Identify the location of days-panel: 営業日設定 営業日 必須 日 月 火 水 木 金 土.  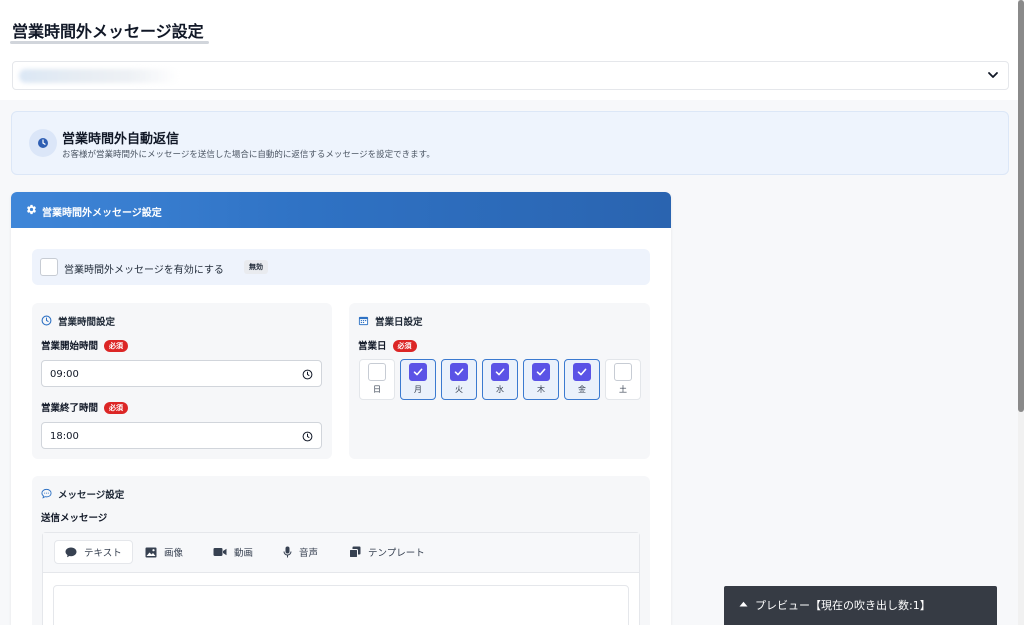
(499, 381).